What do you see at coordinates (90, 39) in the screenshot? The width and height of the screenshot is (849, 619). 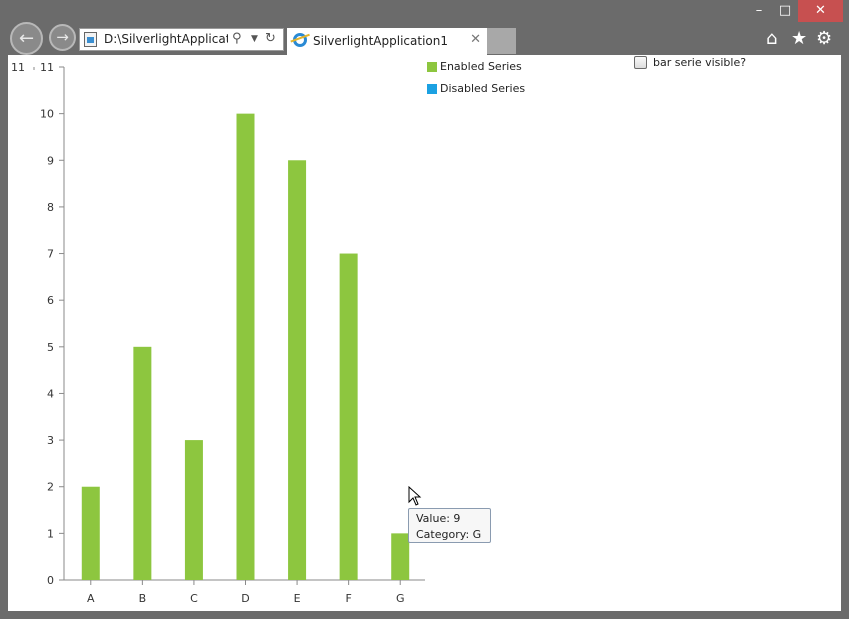 I see `page-icon` at bounding box center [90, 39].